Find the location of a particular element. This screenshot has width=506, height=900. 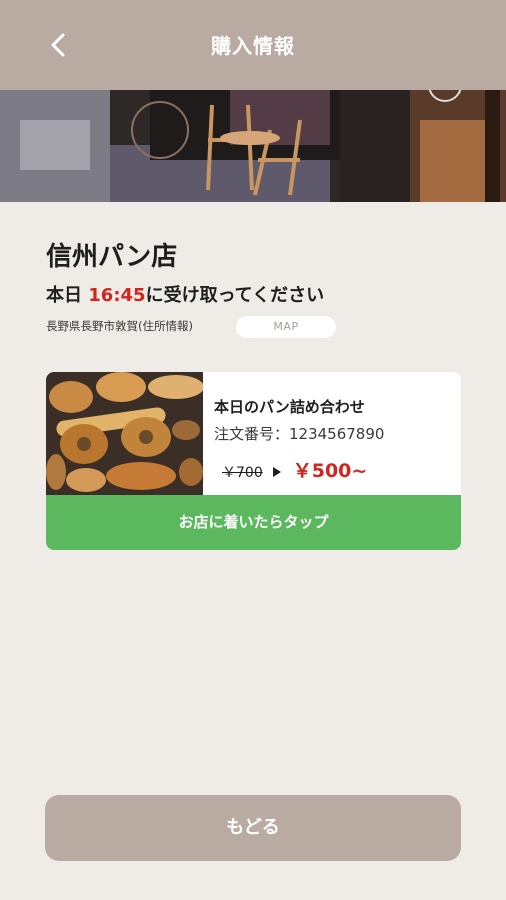

bread-photo is located at coordinates (124, 433).